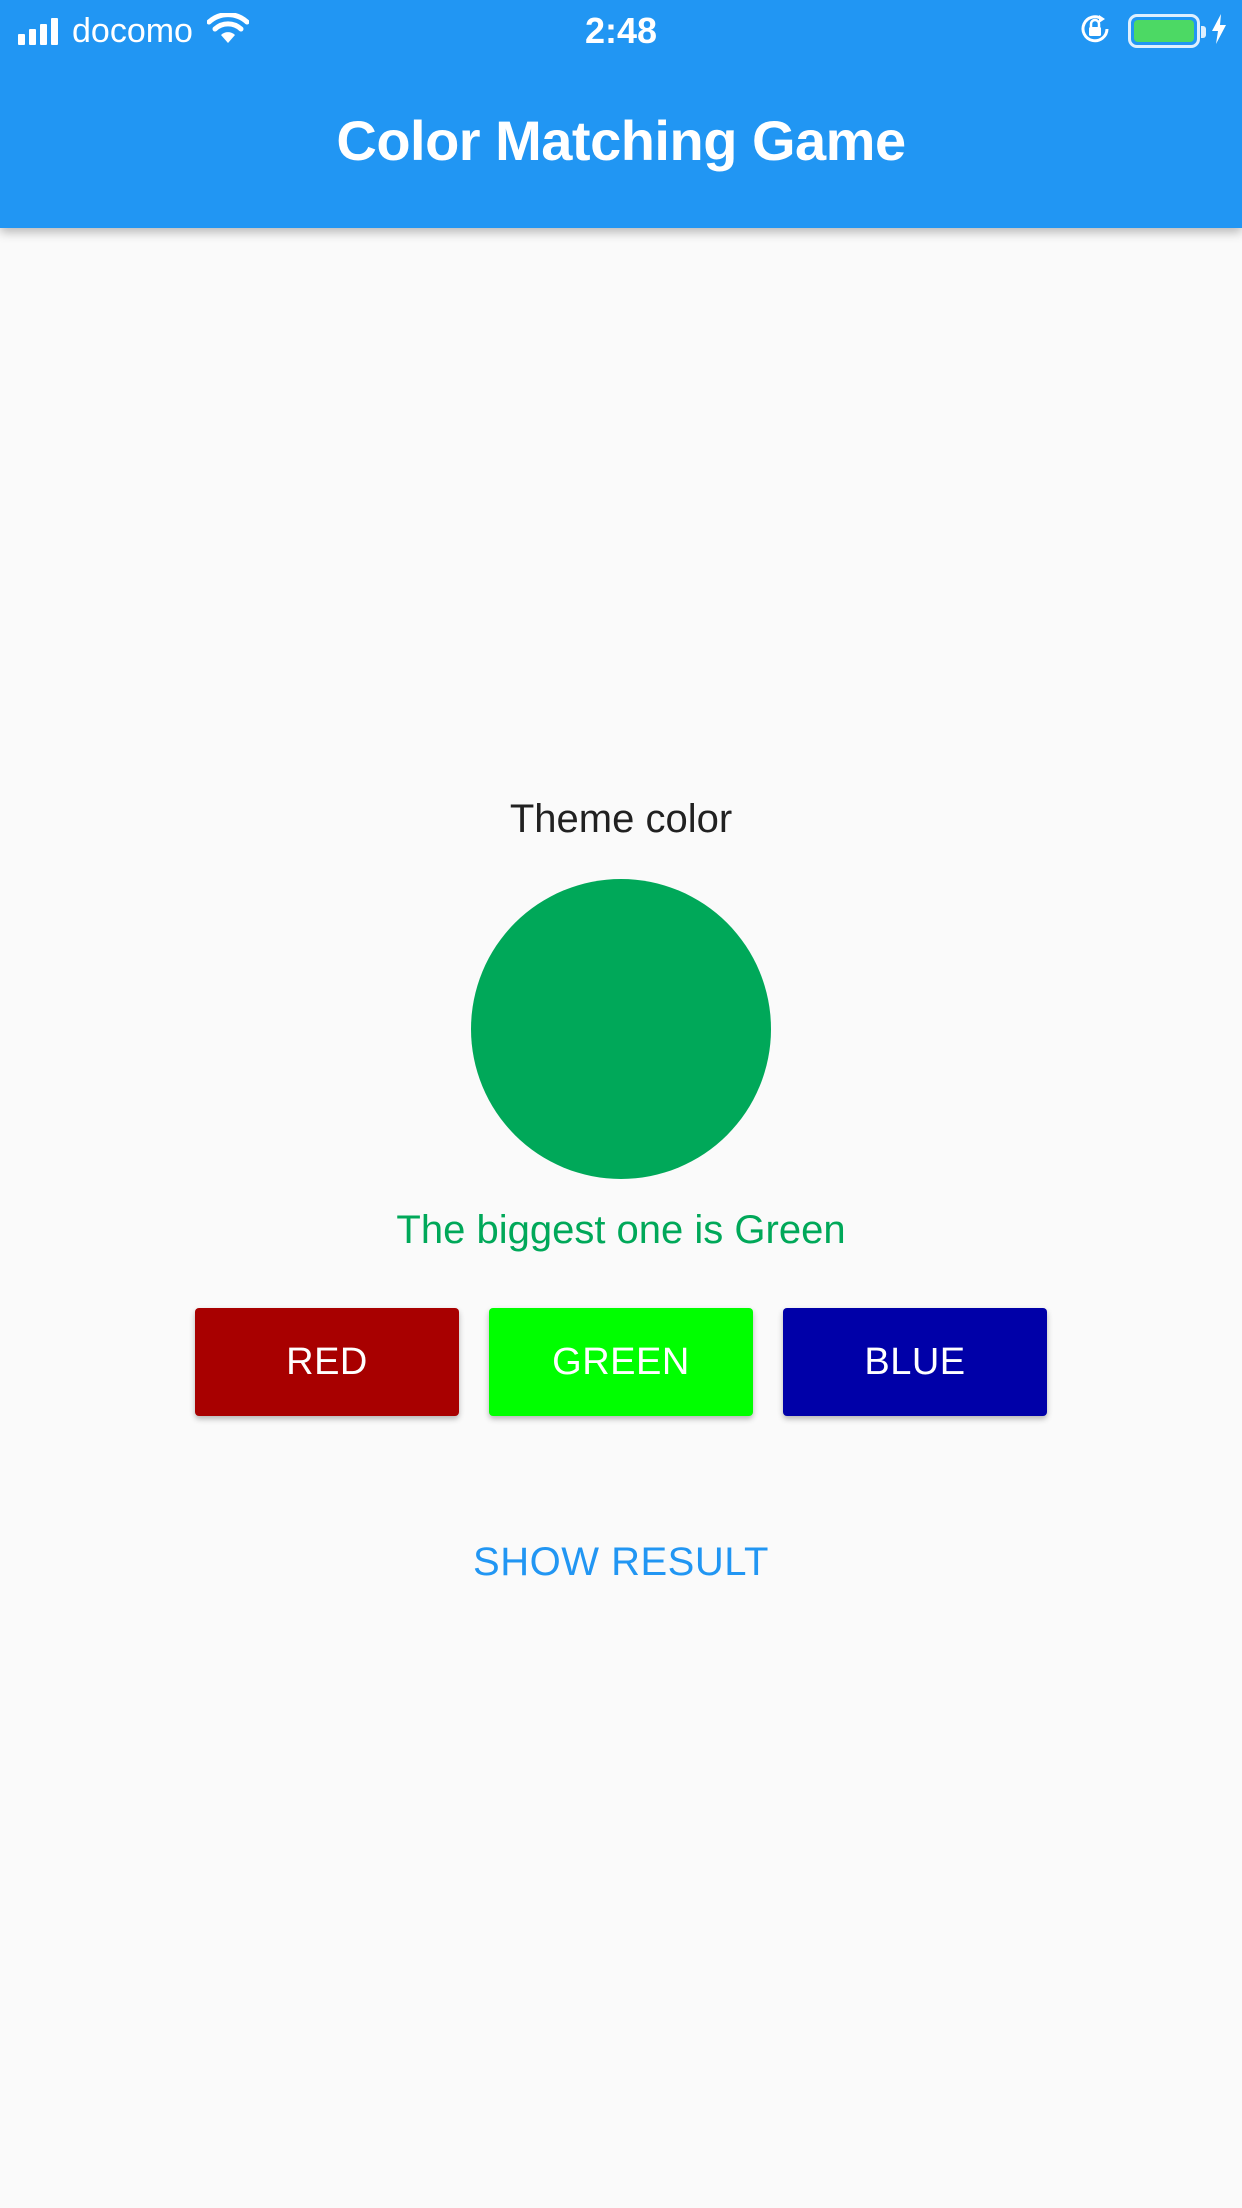  Describe the element at coordinates (327, 1362) in the screenshot. I see `red-button: RED` at that location.